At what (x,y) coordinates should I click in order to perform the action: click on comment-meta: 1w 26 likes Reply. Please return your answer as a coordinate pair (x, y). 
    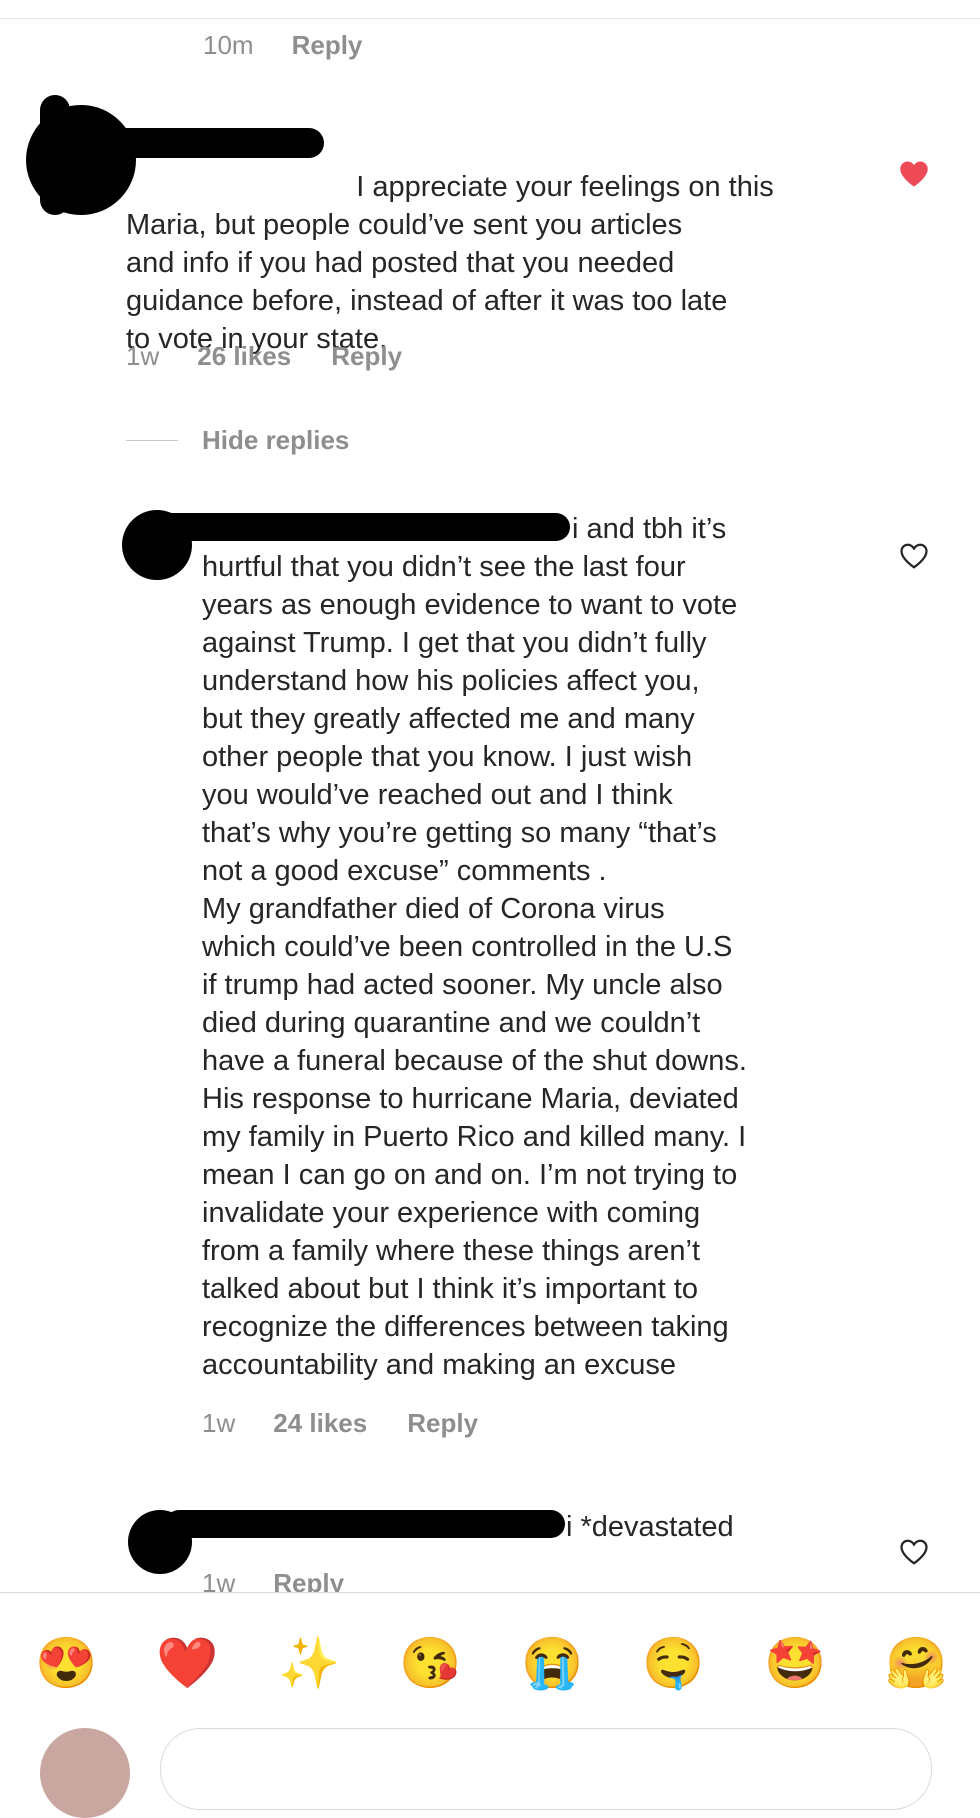
    Looking at the image, I should click on (264, 356).